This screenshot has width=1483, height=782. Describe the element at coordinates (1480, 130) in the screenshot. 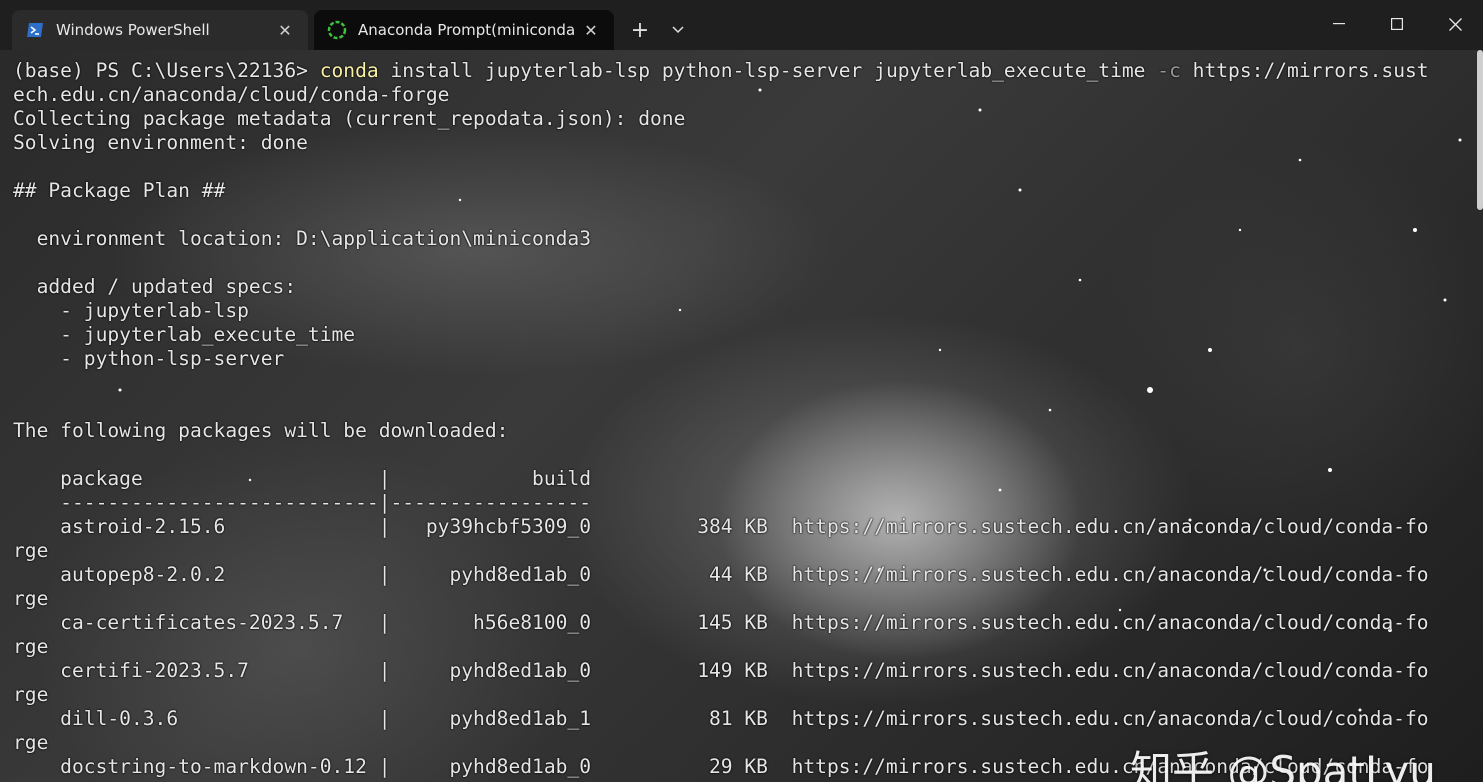

I see `scrollbar-thumb` at that location.